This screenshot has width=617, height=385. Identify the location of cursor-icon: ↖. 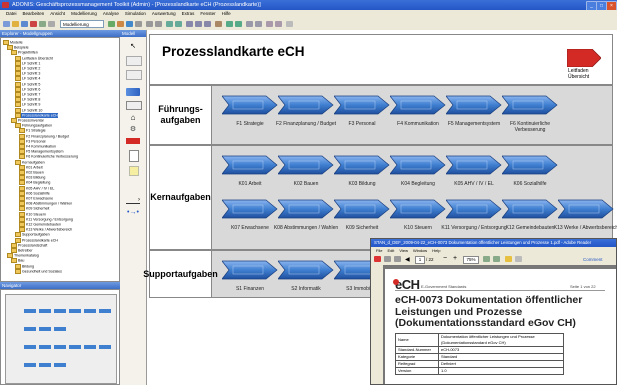
(133, 46).